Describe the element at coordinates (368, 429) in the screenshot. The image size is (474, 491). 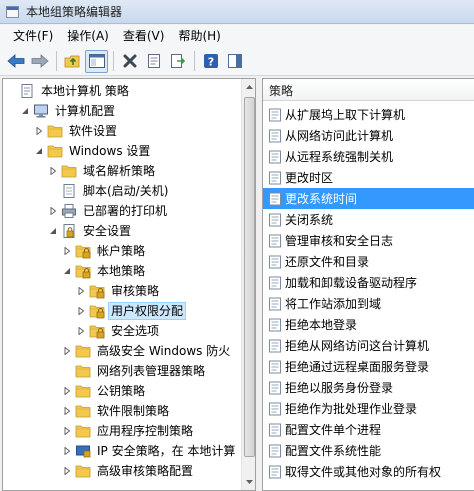
I see `policy-list-item: 配置文件单个进程` at that location.